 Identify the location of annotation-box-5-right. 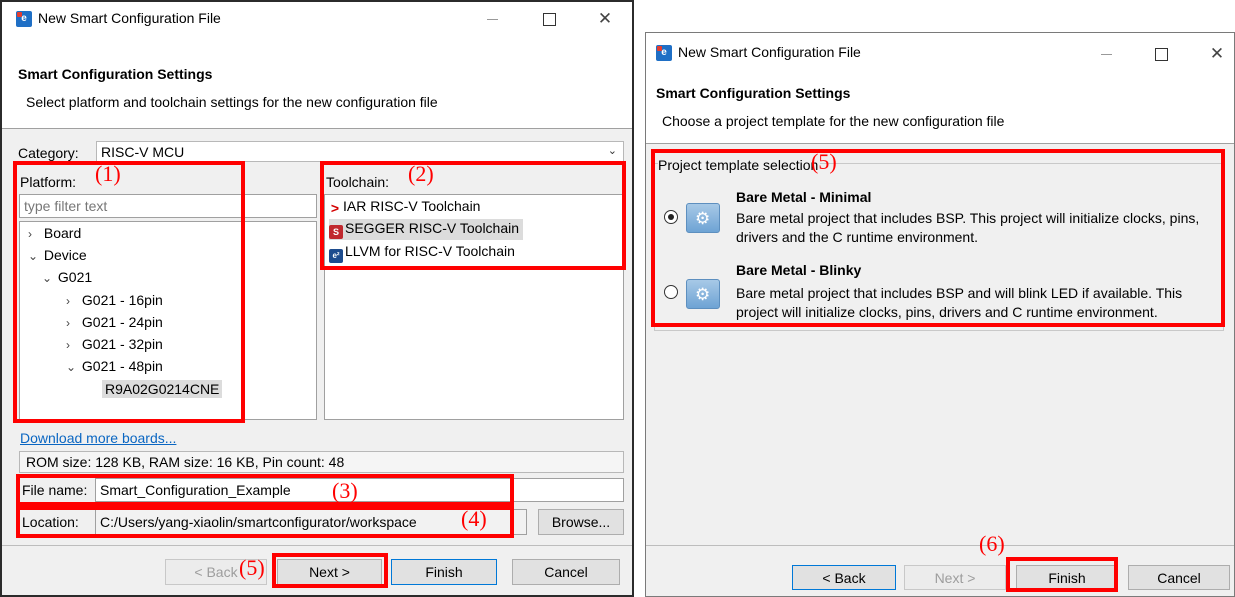
(938, 238).